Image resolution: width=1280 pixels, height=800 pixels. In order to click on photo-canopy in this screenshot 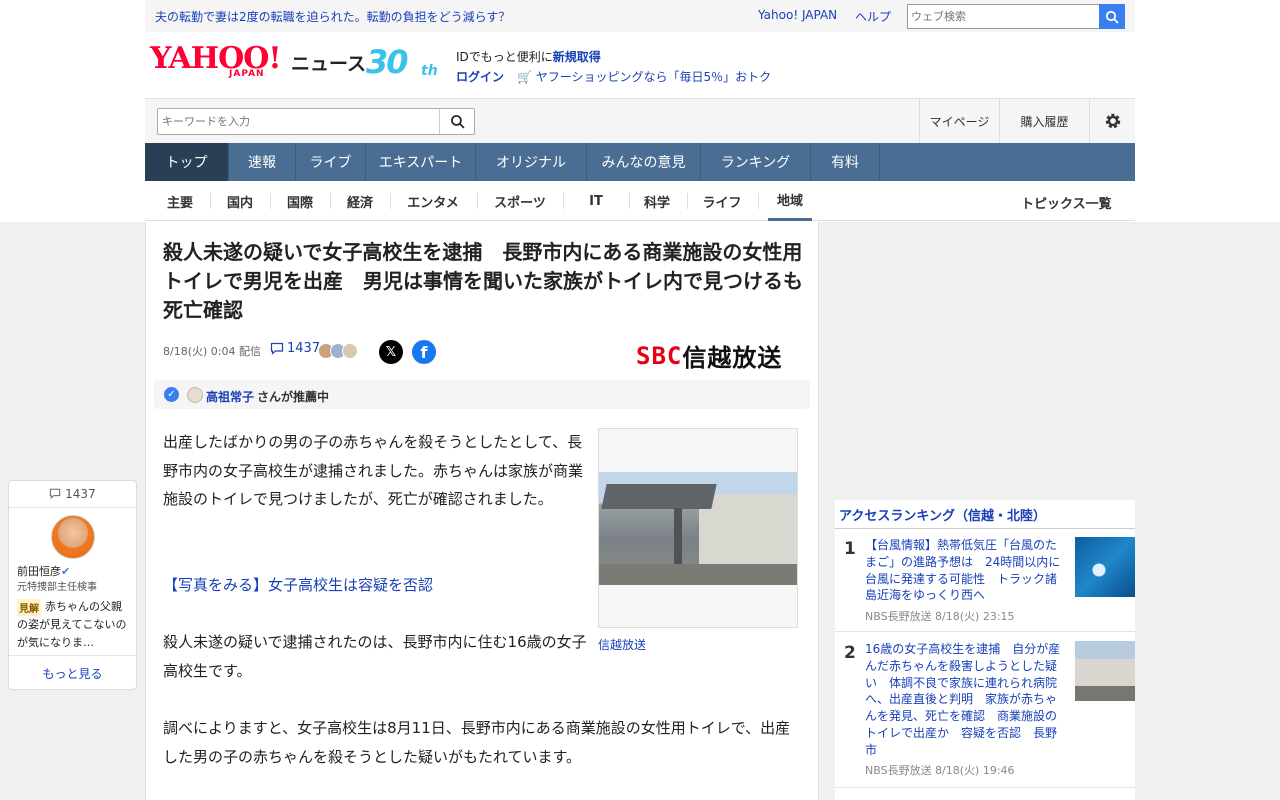, I will do `click(659, 496)`.